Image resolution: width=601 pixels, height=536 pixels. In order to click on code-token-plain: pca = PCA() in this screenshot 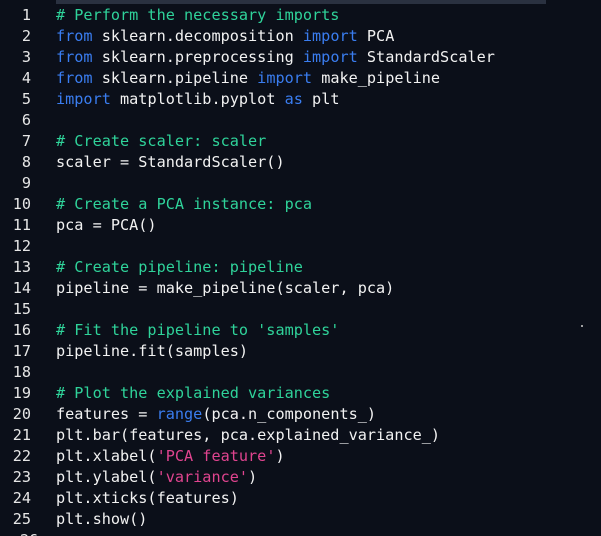, I will do `click(106, 225)`.